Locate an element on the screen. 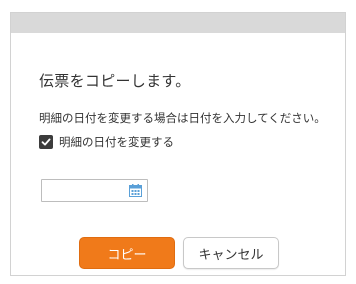 The height and width of the screenshot is (284, 356). dialog-titlebar is located at coordinates (178, 23).